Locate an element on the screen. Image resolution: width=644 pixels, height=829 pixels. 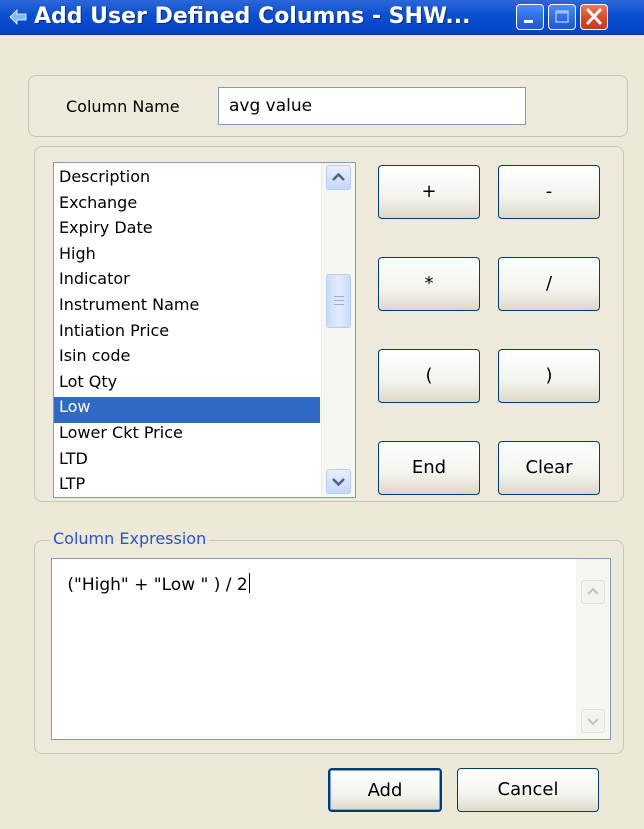
list-item: LTP is located at coordinates (187, 485).